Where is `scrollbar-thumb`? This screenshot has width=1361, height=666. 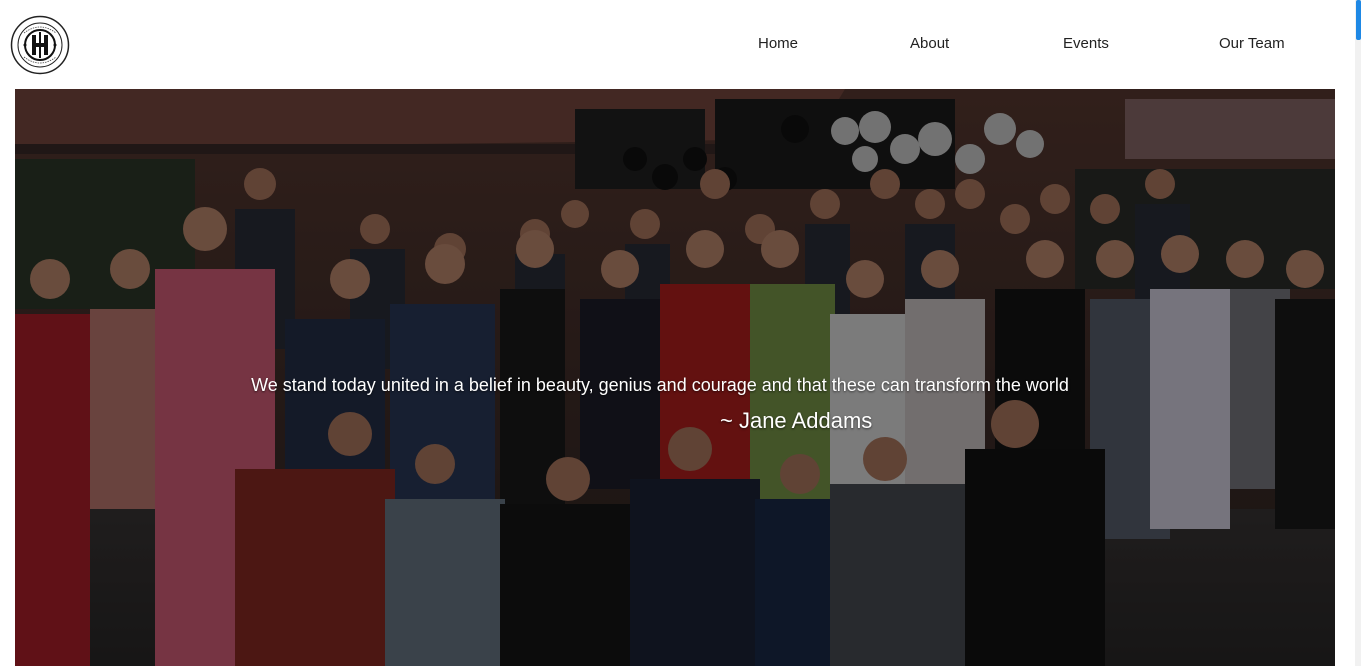 scrollbar-thumb is located at coordinates (1358, 20).